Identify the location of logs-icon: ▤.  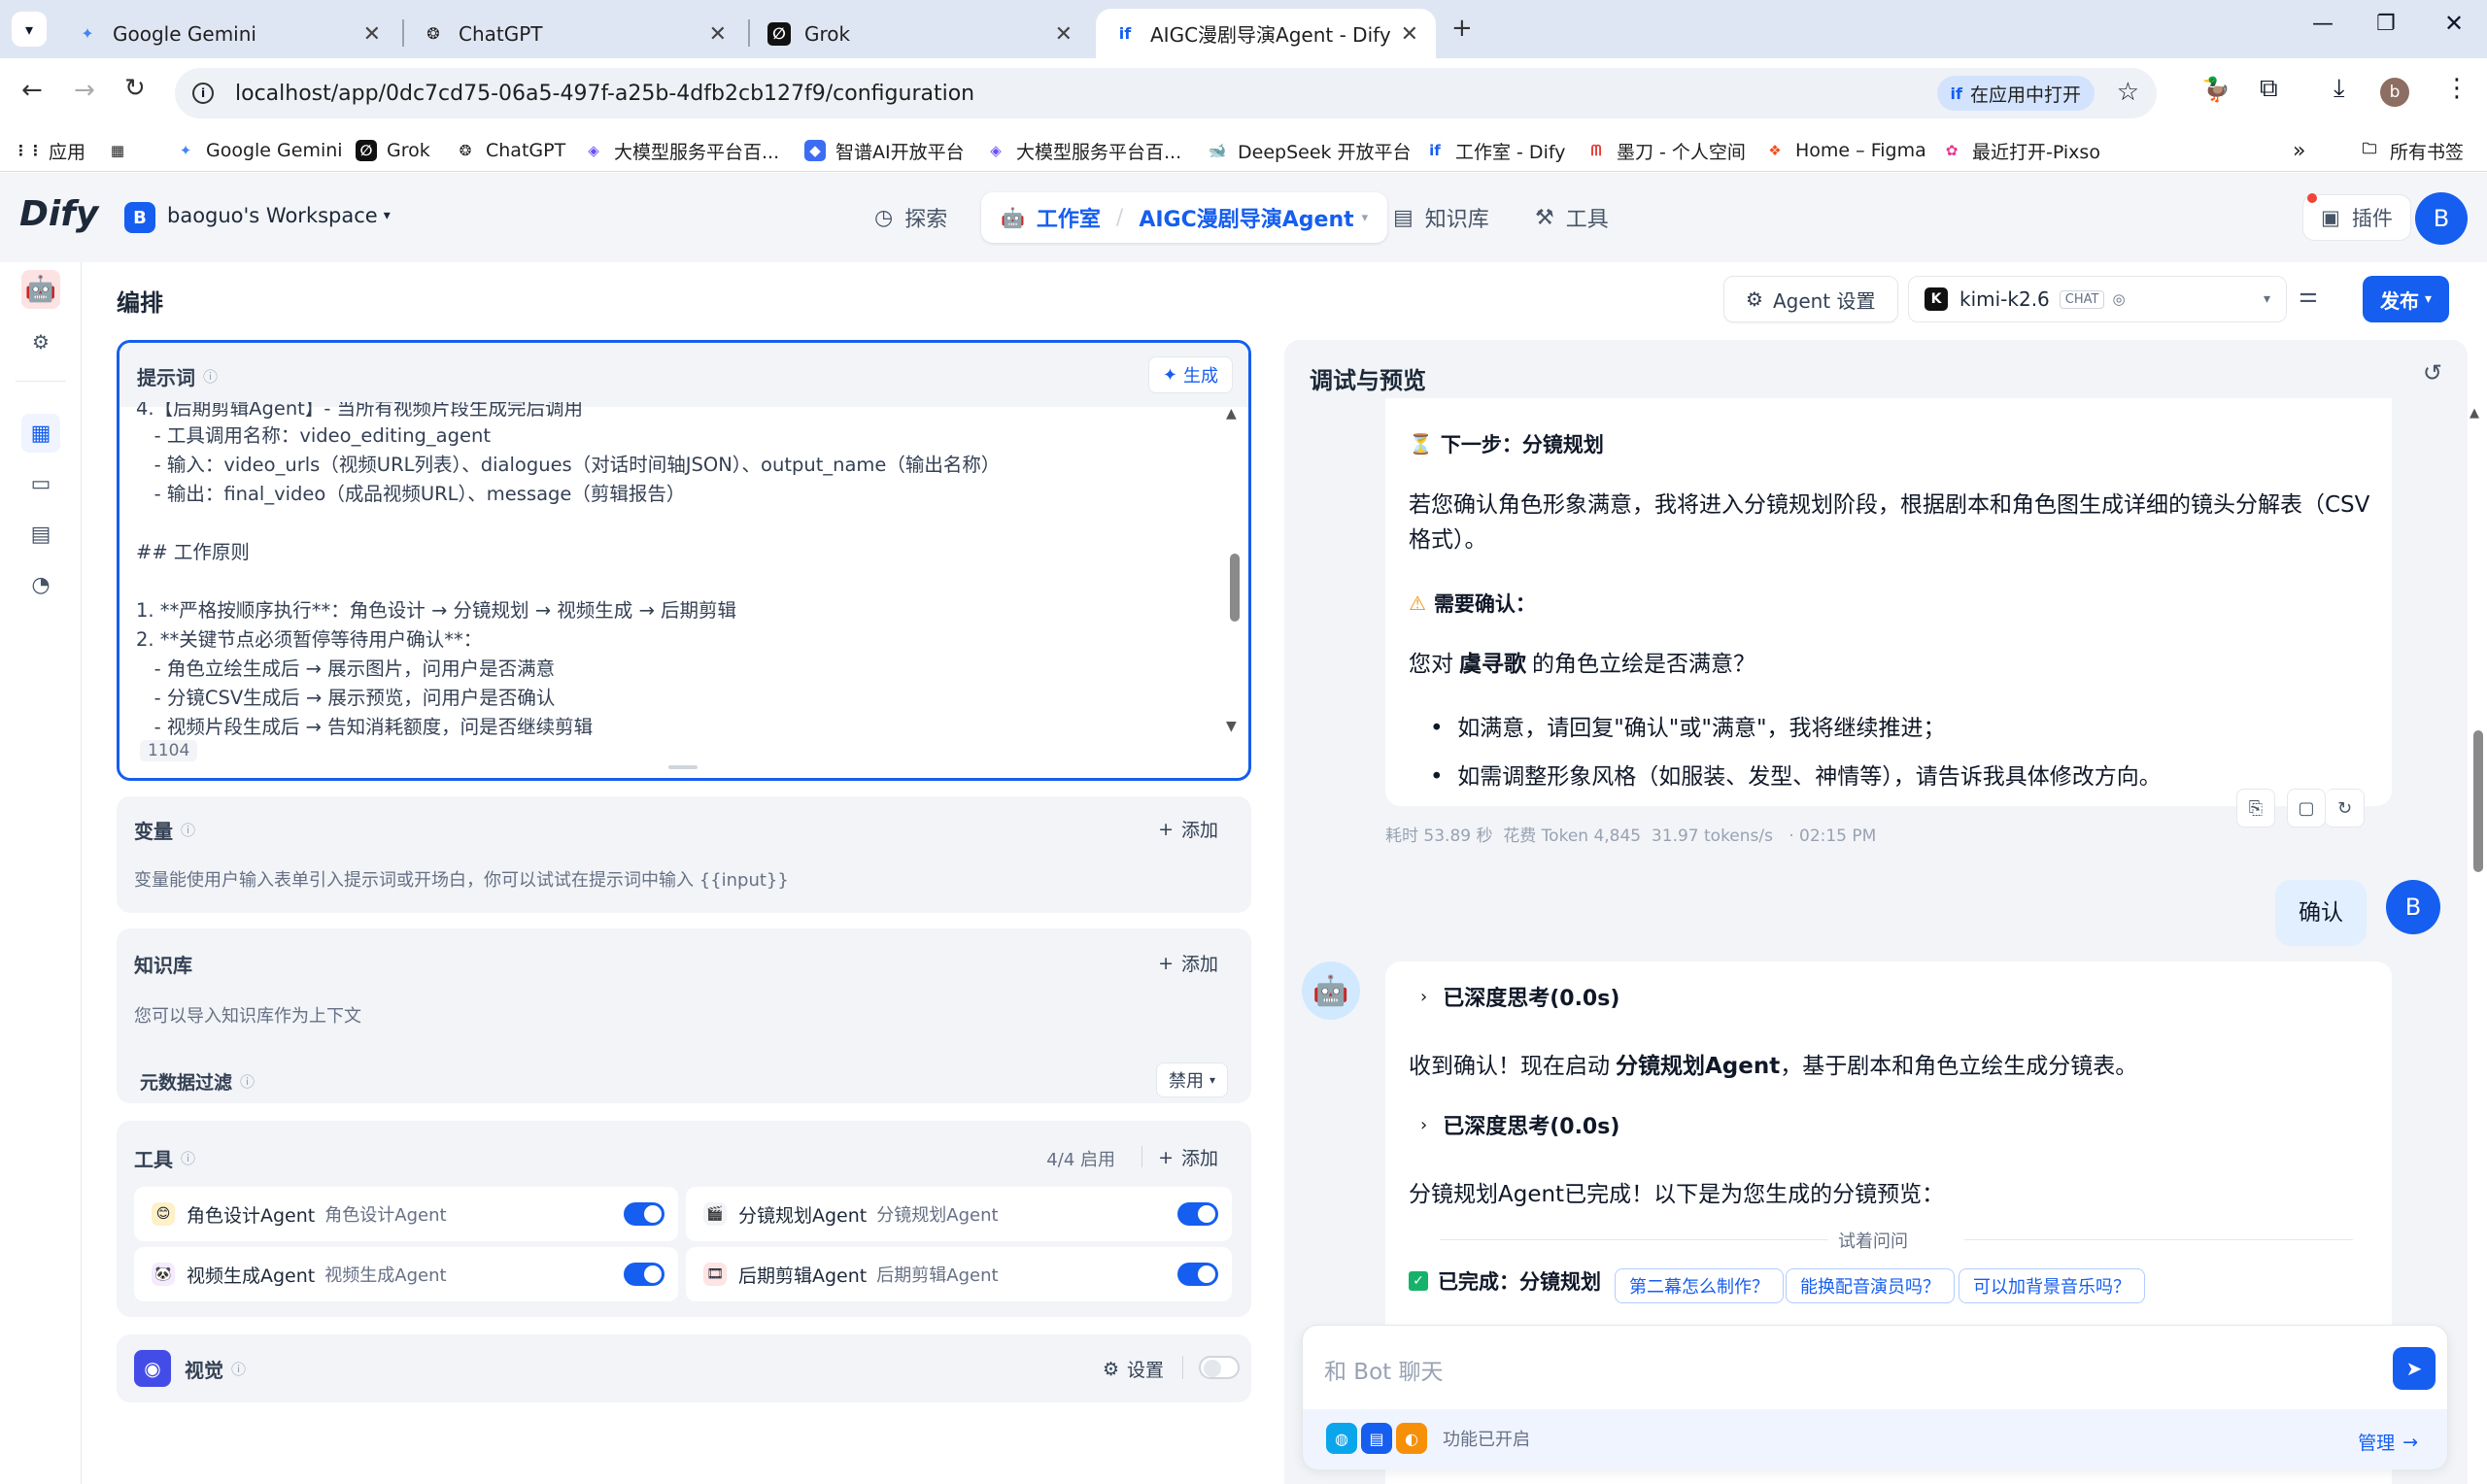
(40, 534).